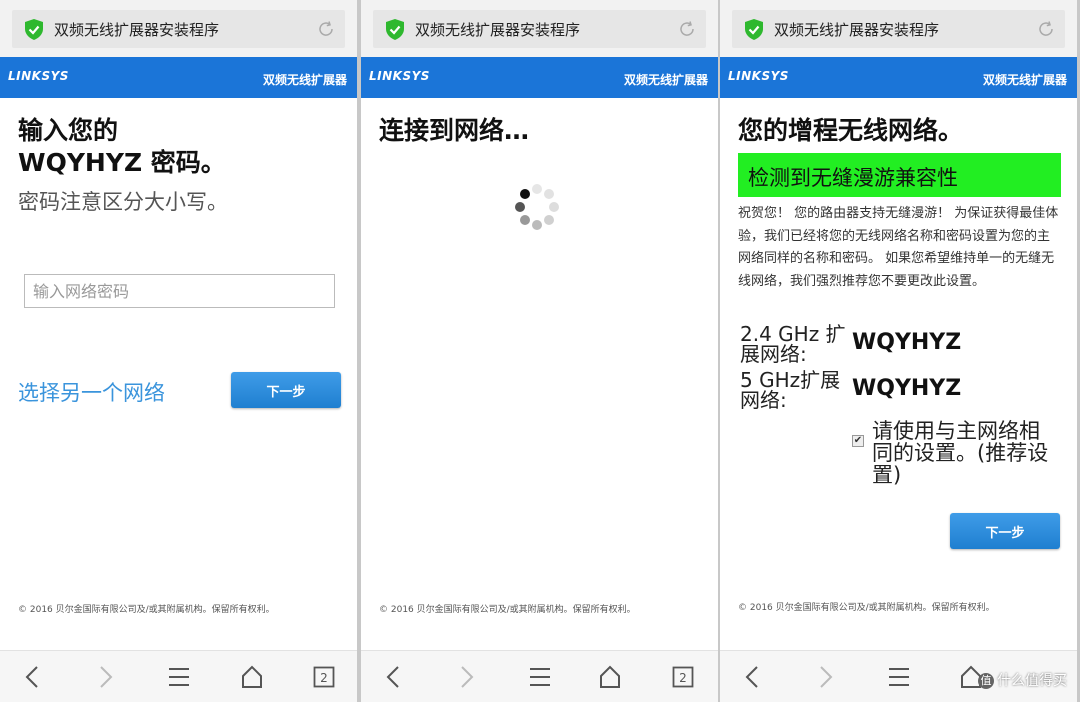 The width and height of the screenshot is (1080, 702). I want to click on network-24ghz-value: WQYHYZ, so click(907, 342).